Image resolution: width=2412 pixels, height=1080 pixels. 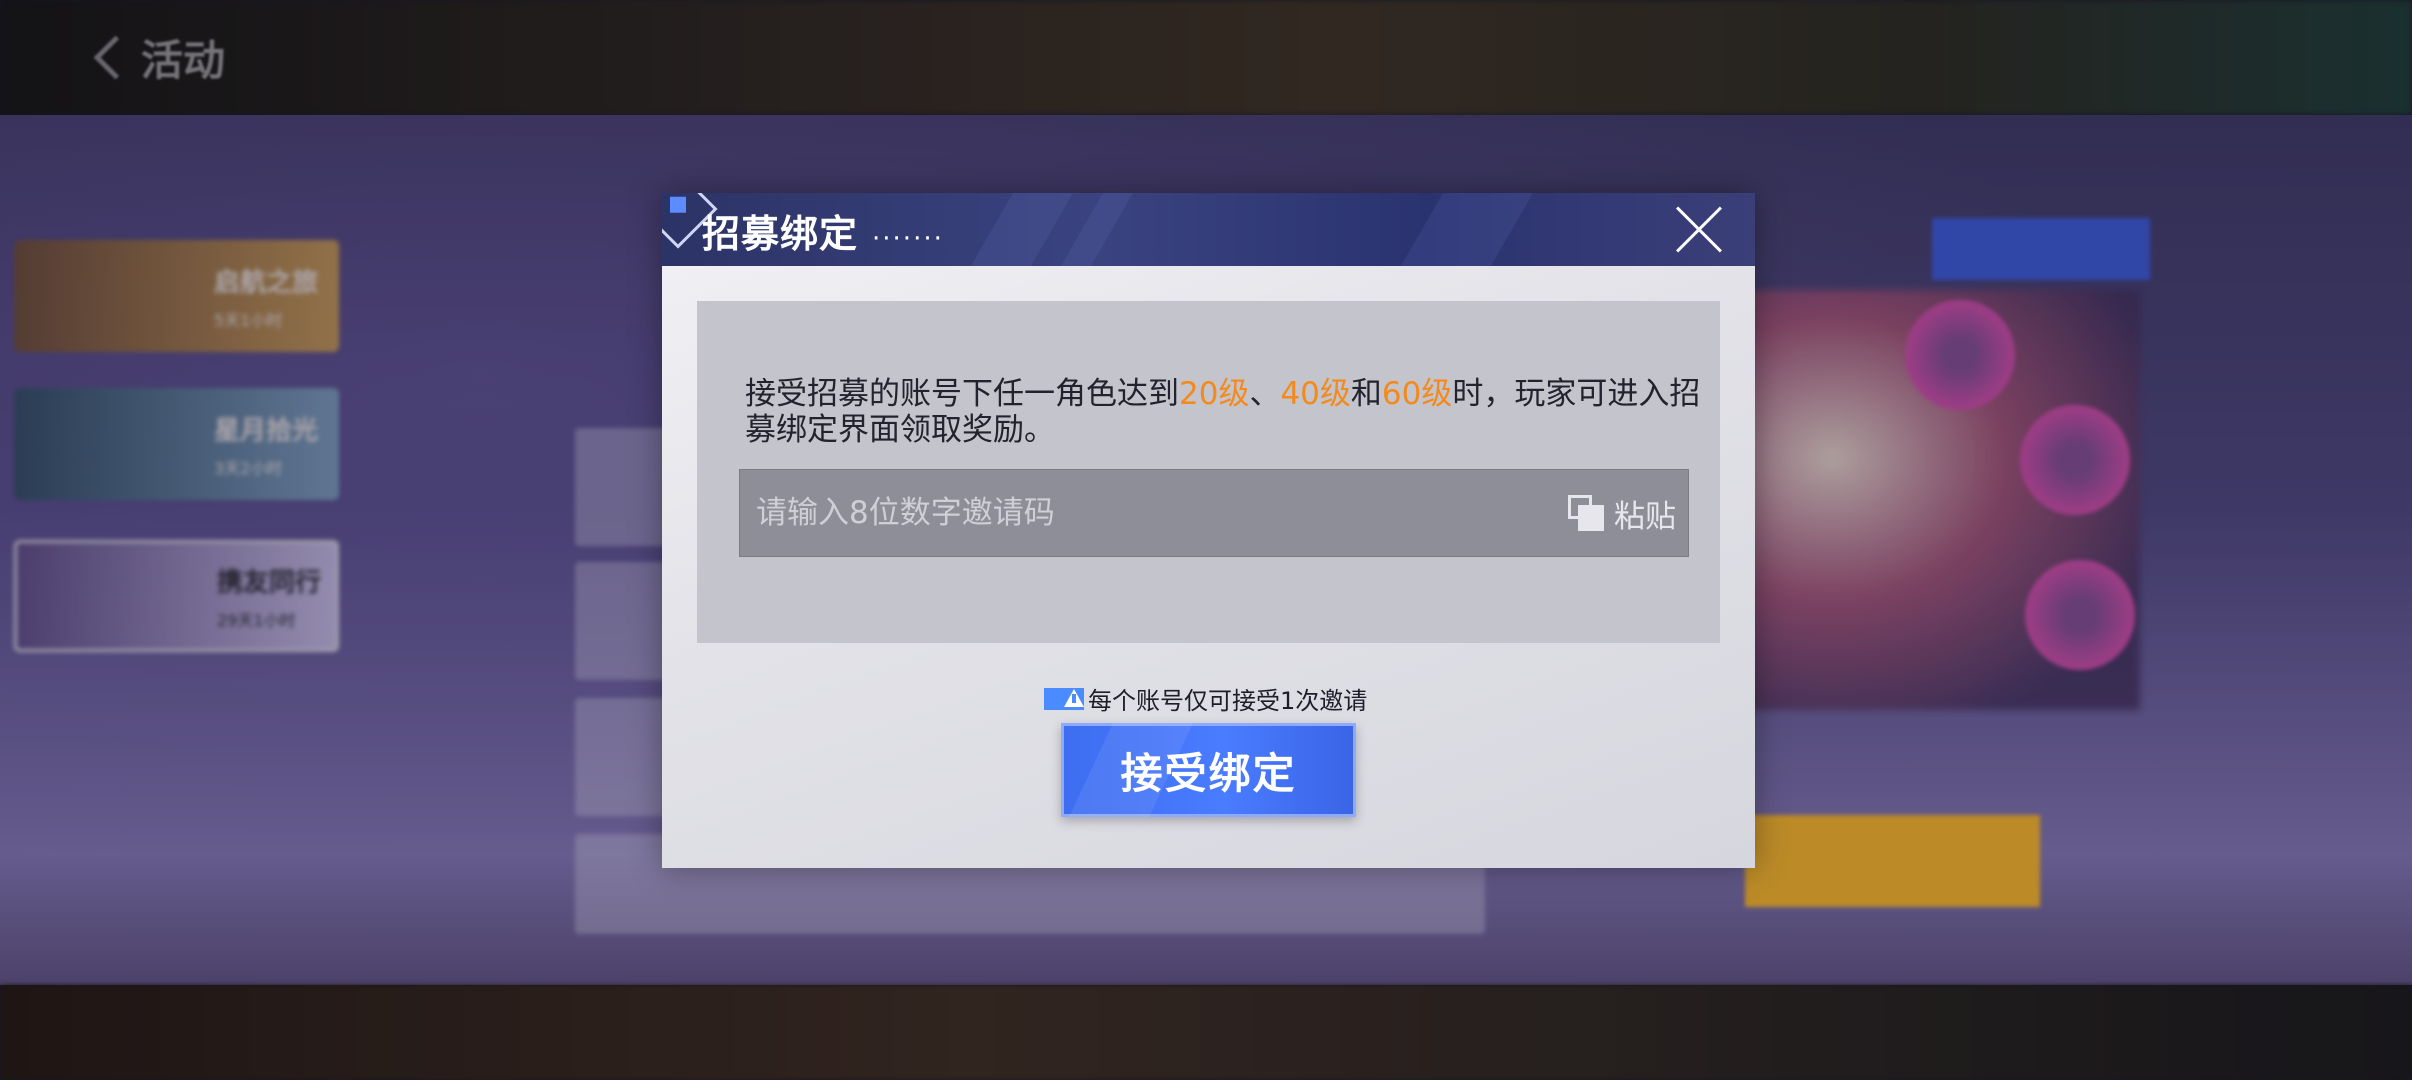 What do you see at coordinates (780, 233) in the screenshot?
I see `dialog-title-text: 招募绑定` at bounding box center [780, 233].